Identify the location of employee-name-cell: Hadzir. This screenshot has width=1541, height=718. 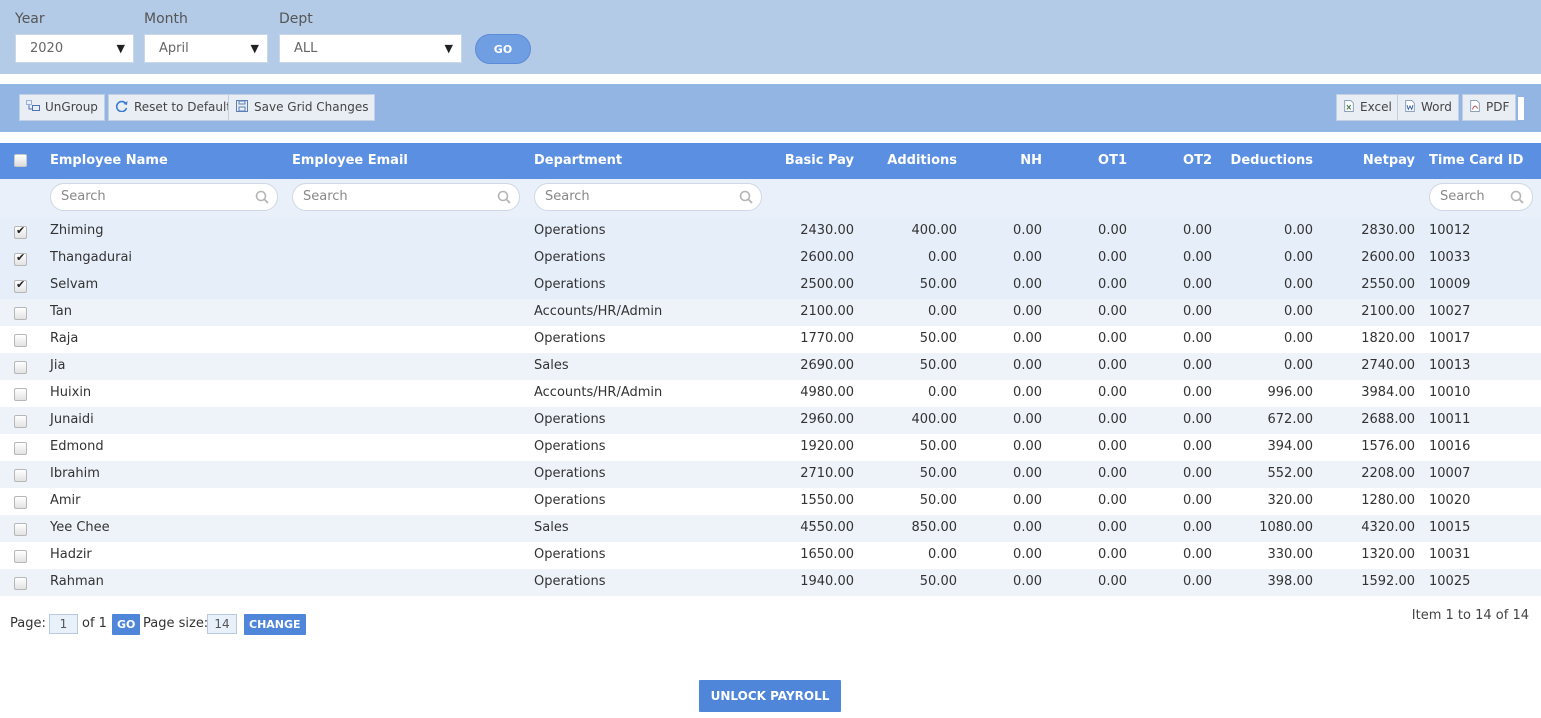
(71, 554).